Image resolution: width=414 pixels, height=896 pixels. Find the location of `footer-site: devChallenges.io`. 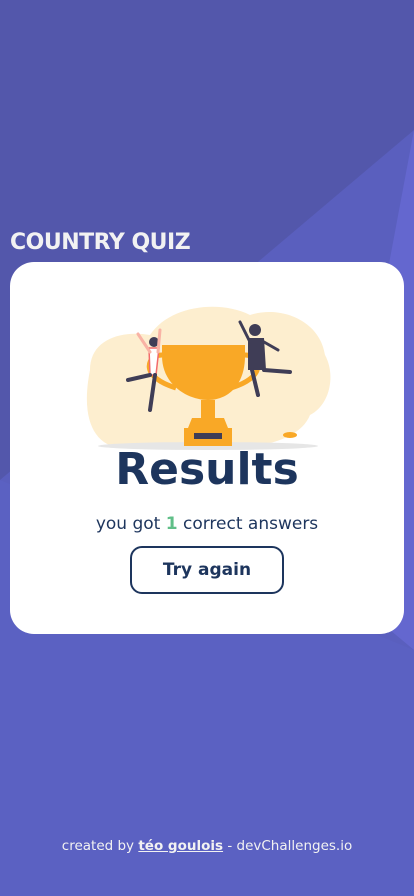

footer-site: devChallenges.io is located at coordinates (294, 846).